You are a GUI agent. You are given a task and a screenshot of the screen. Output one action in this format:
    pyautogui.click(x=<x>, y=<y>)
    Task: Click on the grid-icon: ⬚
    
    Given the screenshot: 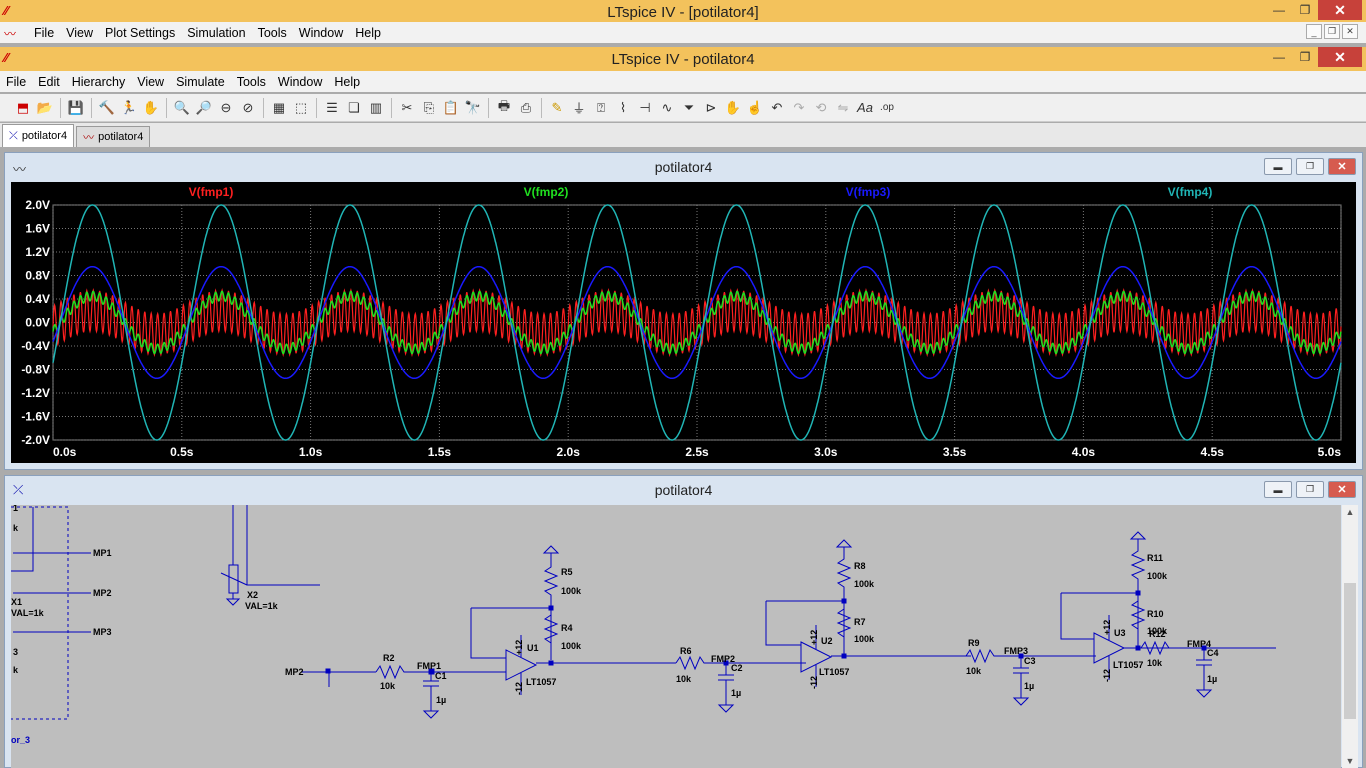 What is the action you would take?
    pyautogui.click(x=301, y=108)
    